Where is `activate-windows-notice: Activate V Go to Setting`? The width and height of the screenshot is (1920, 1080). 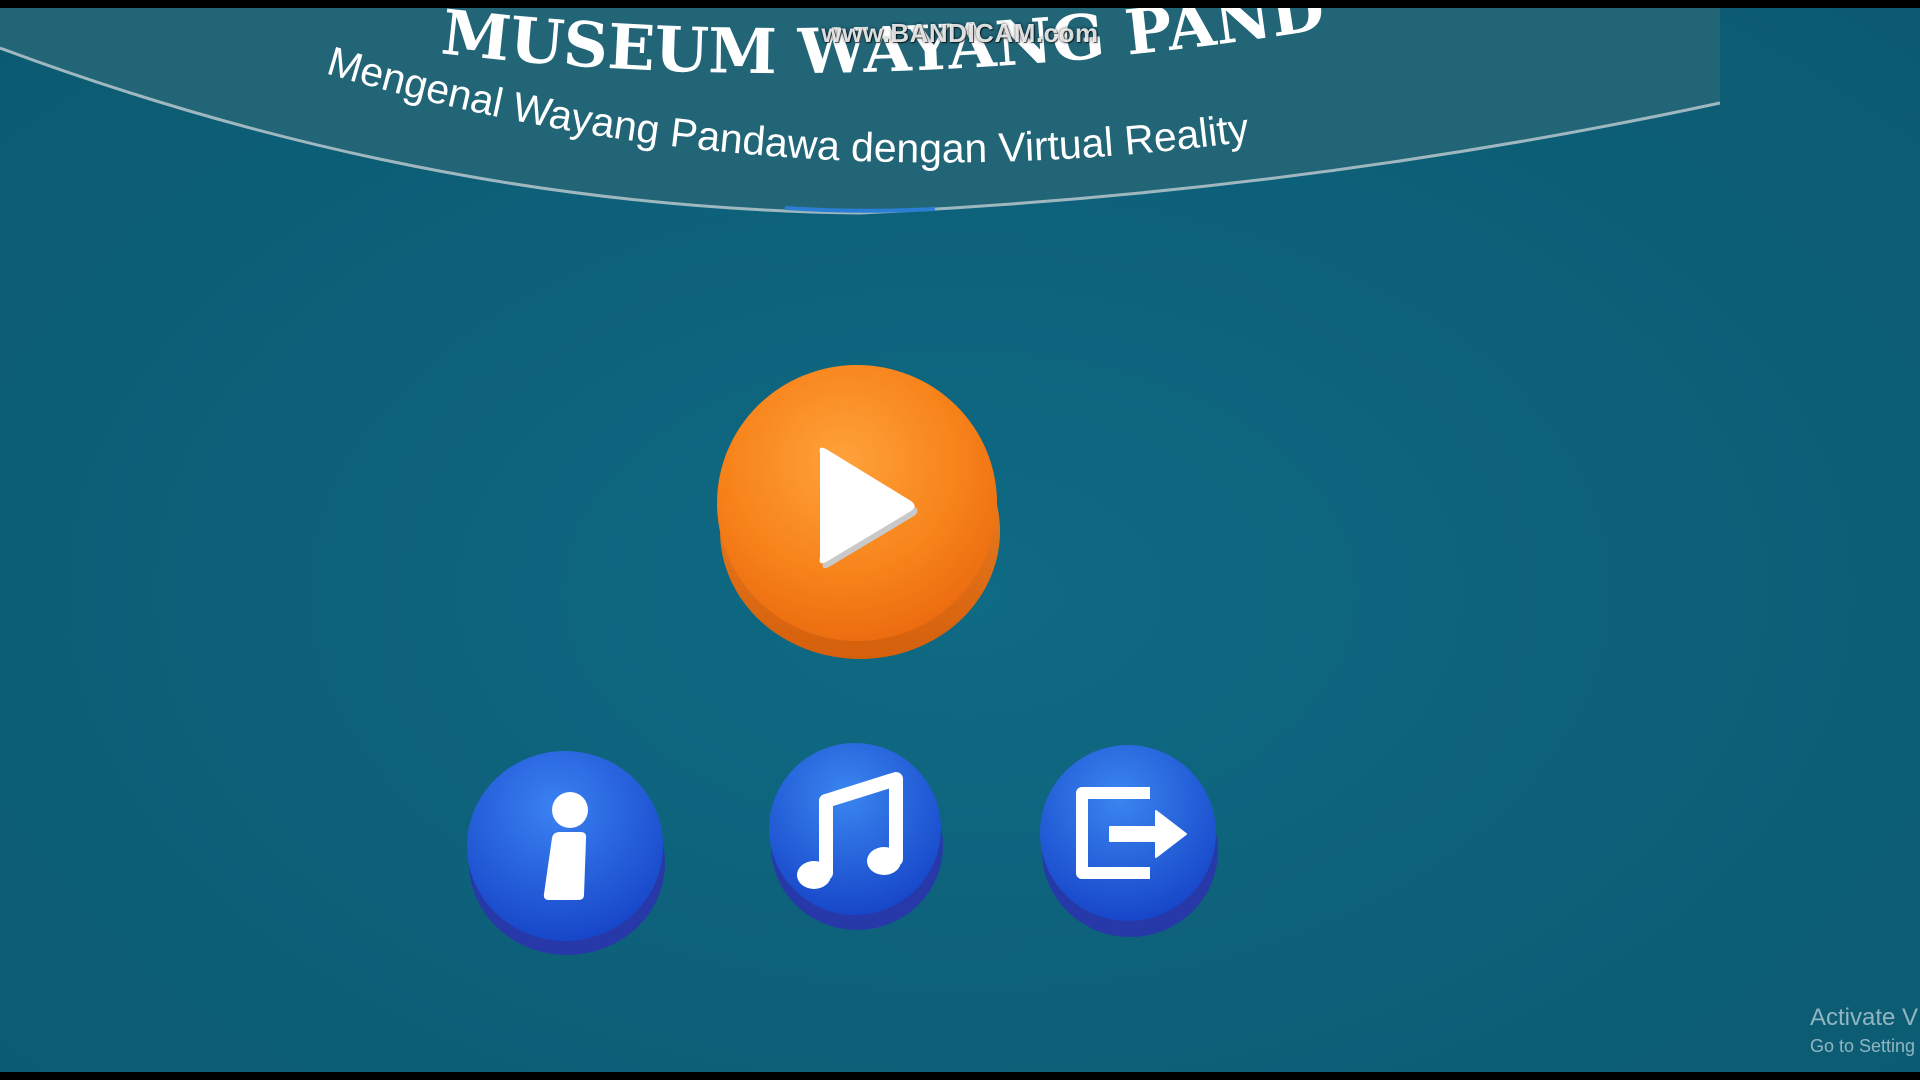 activate-windows-notice: Activate V Go to Setting is located at coordinates (1864, 1031).